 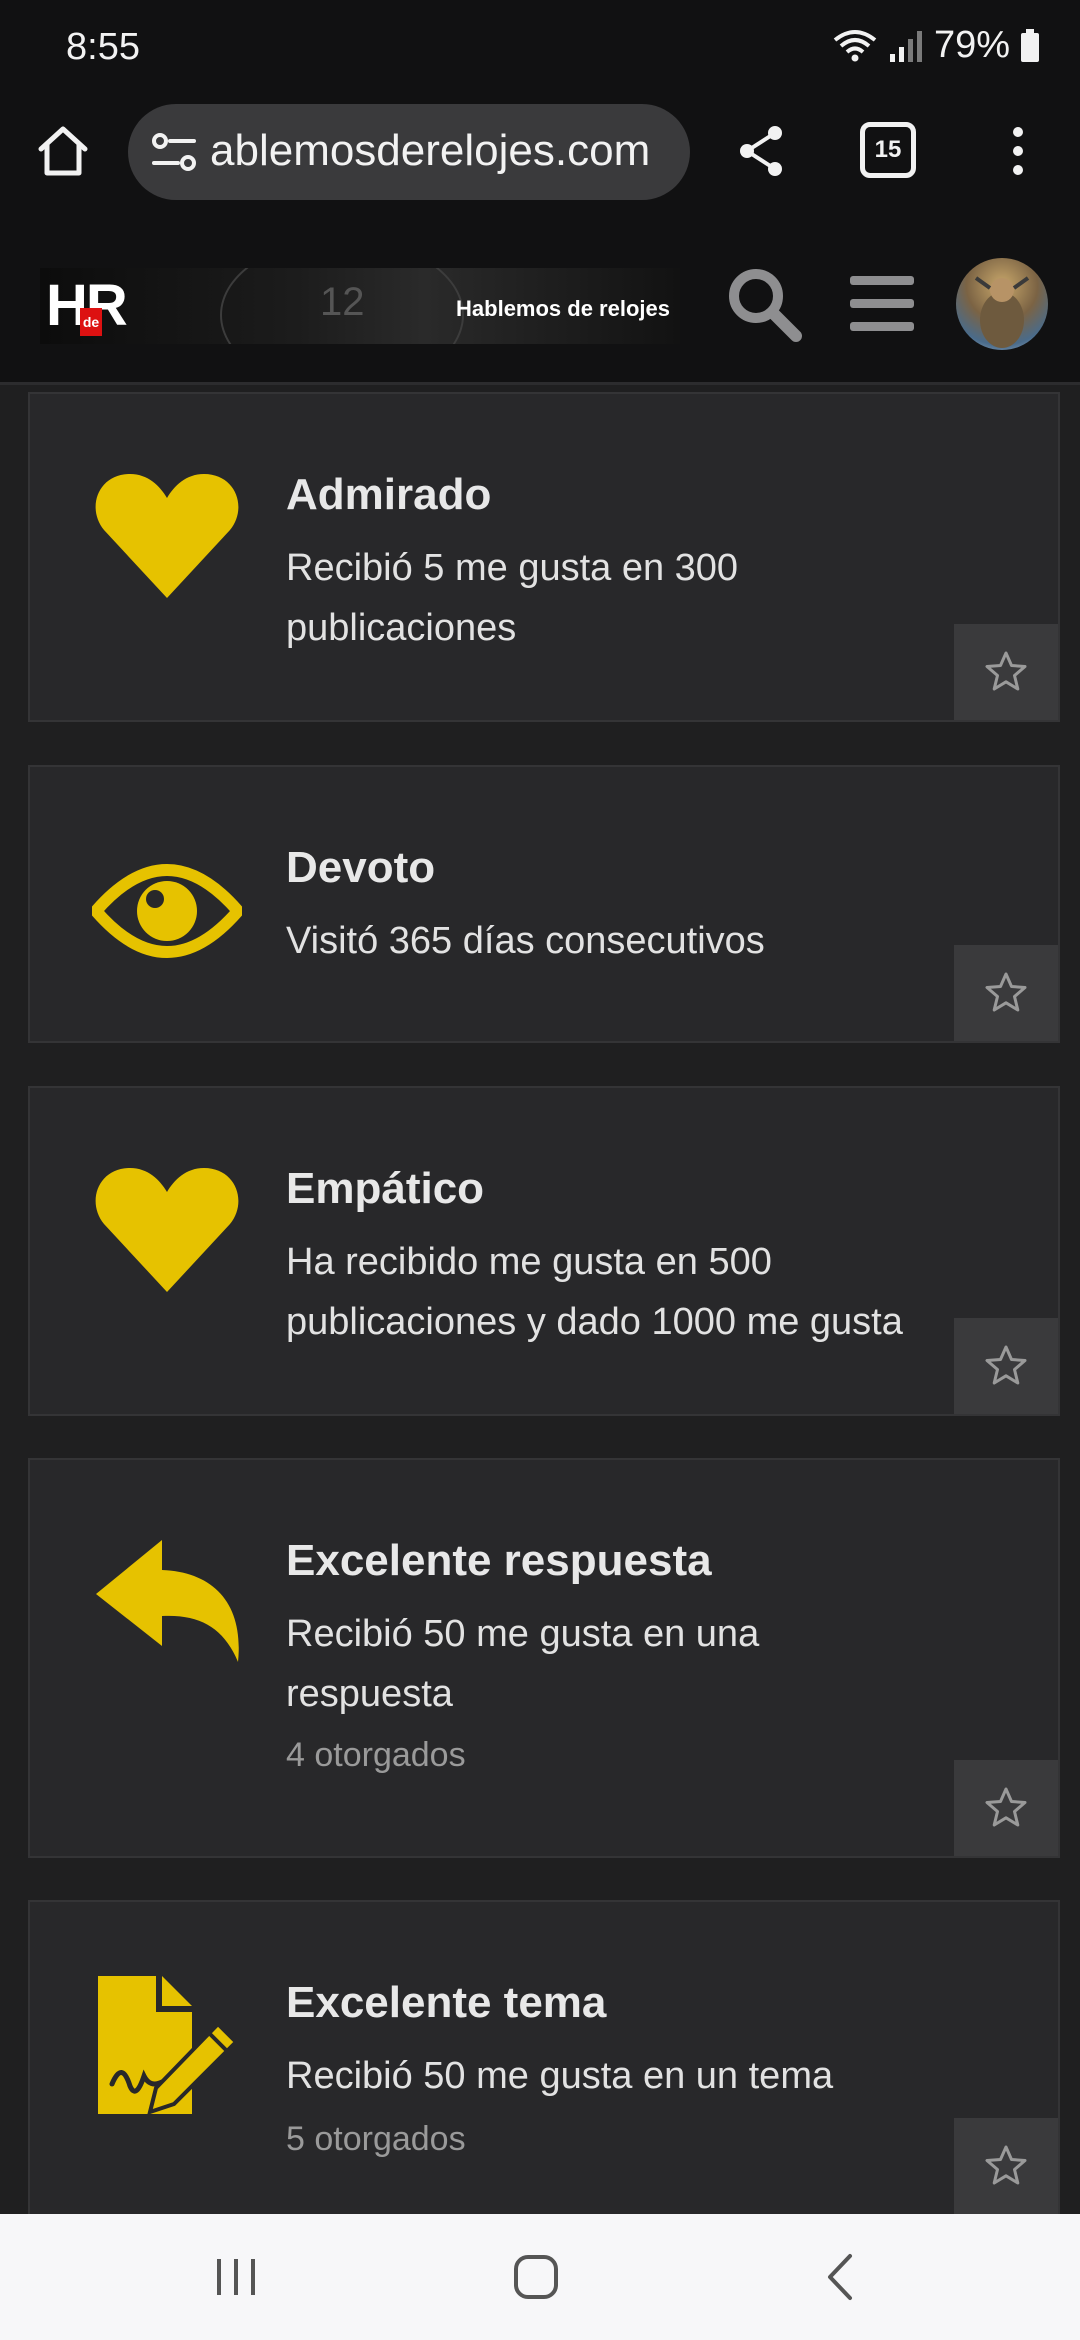 I want to click on system-navigation-bar, so click(x=540, y=2277).